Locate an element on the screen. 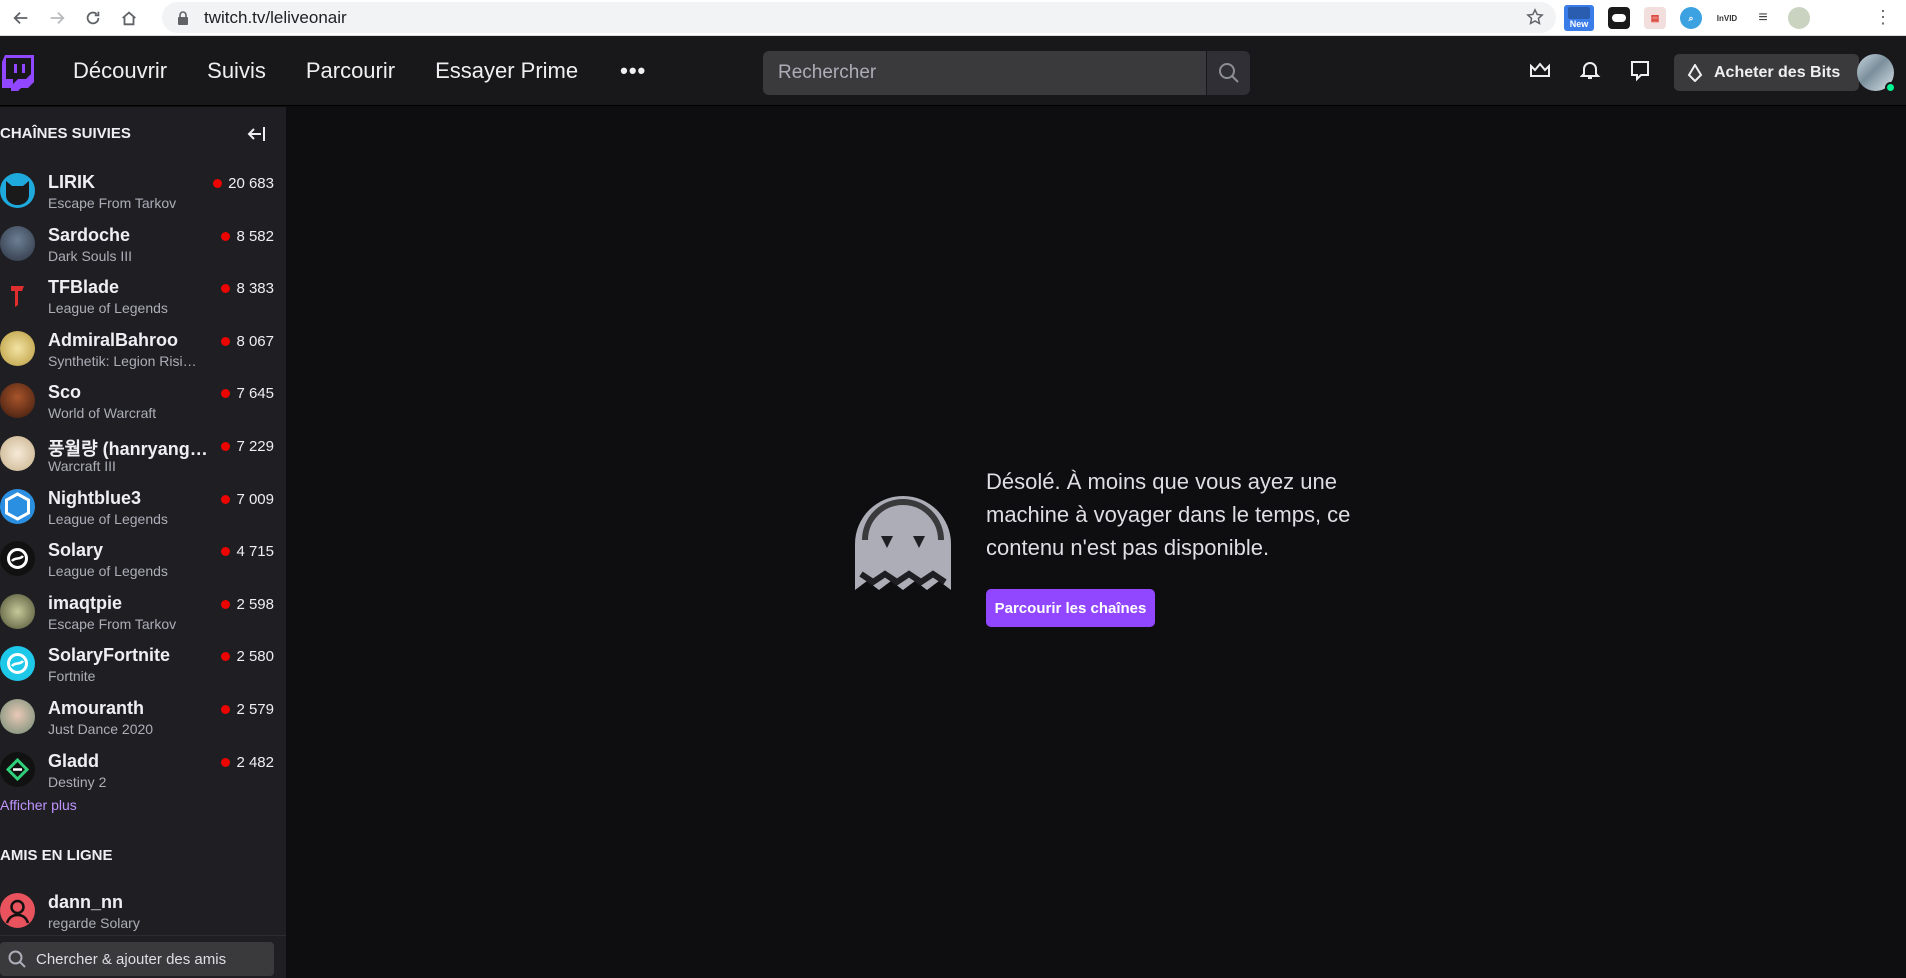  friend-avatar is located at coordinates (17, 910).